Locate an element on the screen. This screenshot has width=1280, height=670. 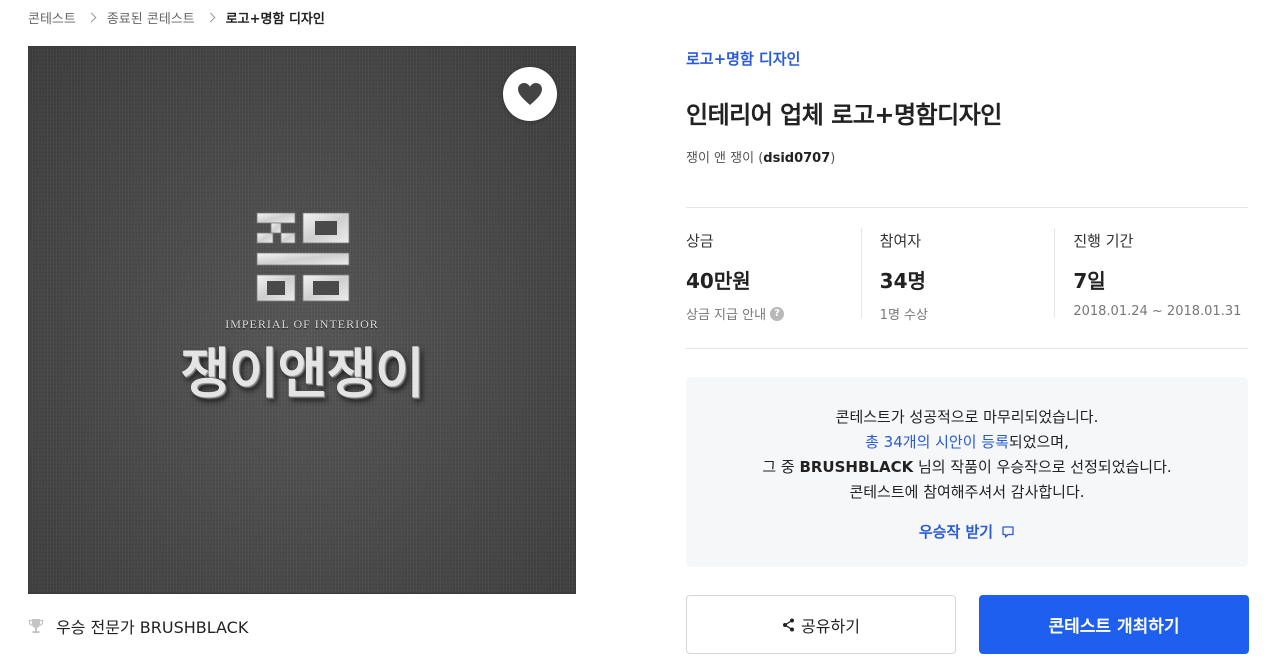
notice-line: 콘테스트에 참여해주셔서 감사합니다. is located at coordinates (967, 492).